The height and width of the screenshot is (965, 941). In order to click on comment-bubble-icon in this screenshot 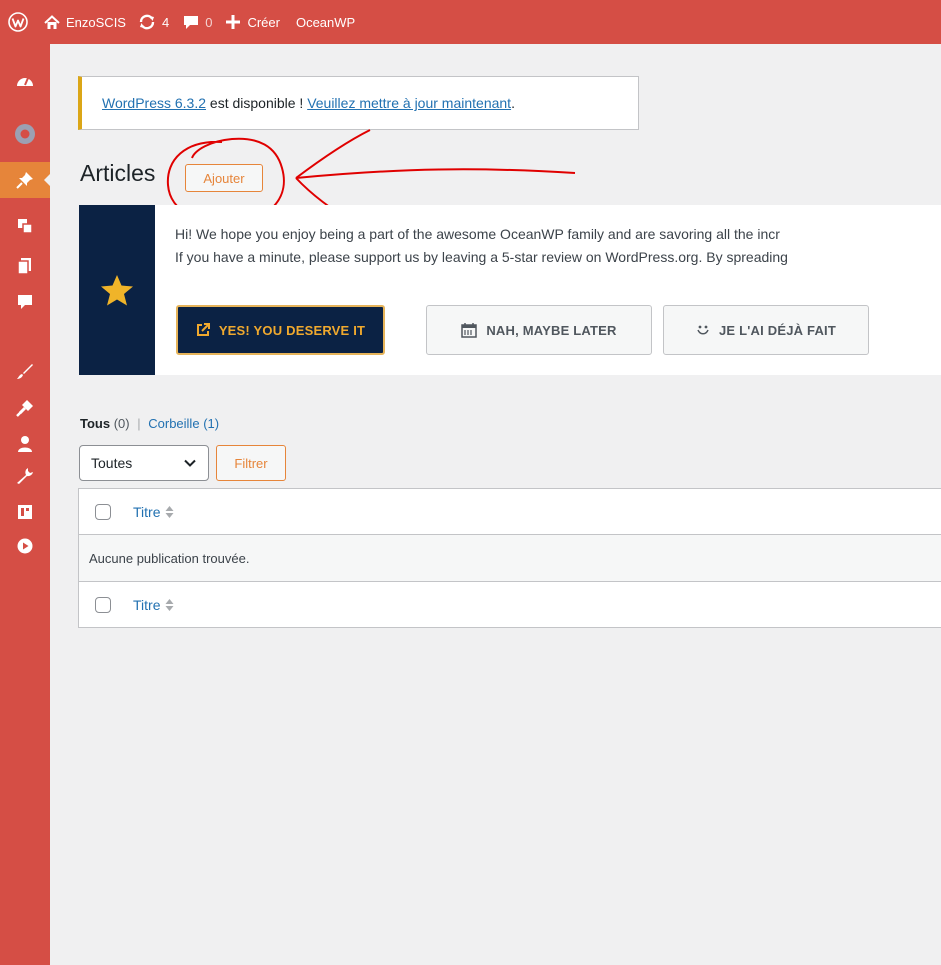, I will do `click(191, 22)`.